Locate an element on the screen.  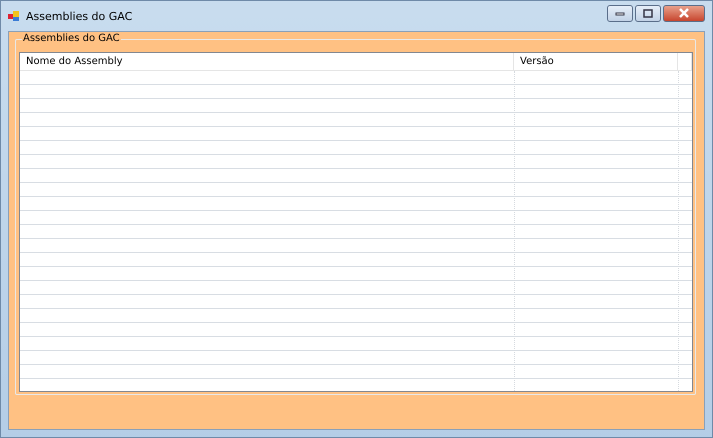
minimize-icon is located at coordinates (620, 13).